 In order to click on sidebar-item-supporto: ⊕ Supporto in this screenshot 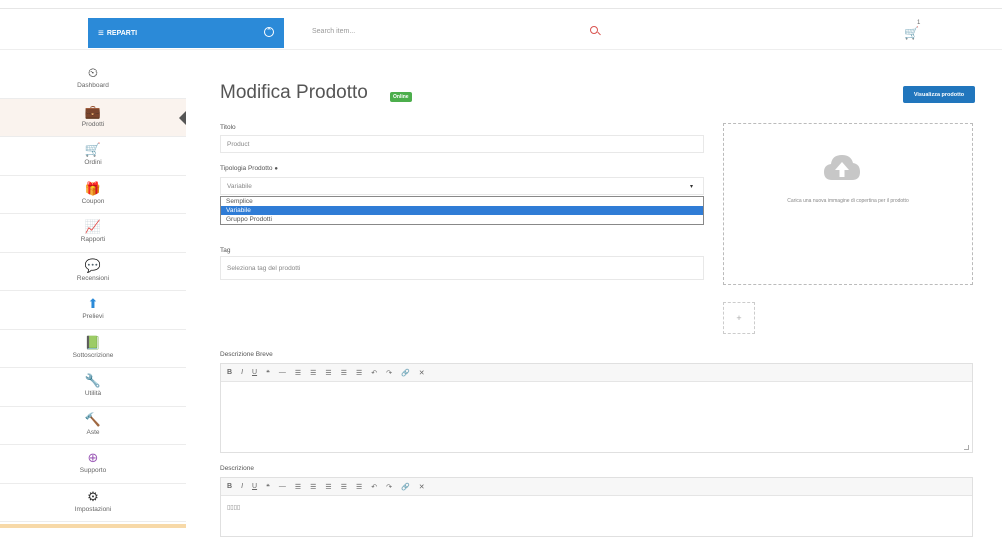, I will do `click(93, 464)`.